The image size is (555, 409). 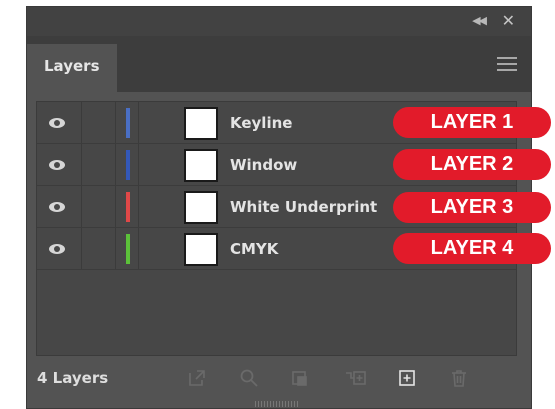 What do you see at coordinates (198, 378) in the screenshot?
I see `export-icon` at bounding box center [198, 378].